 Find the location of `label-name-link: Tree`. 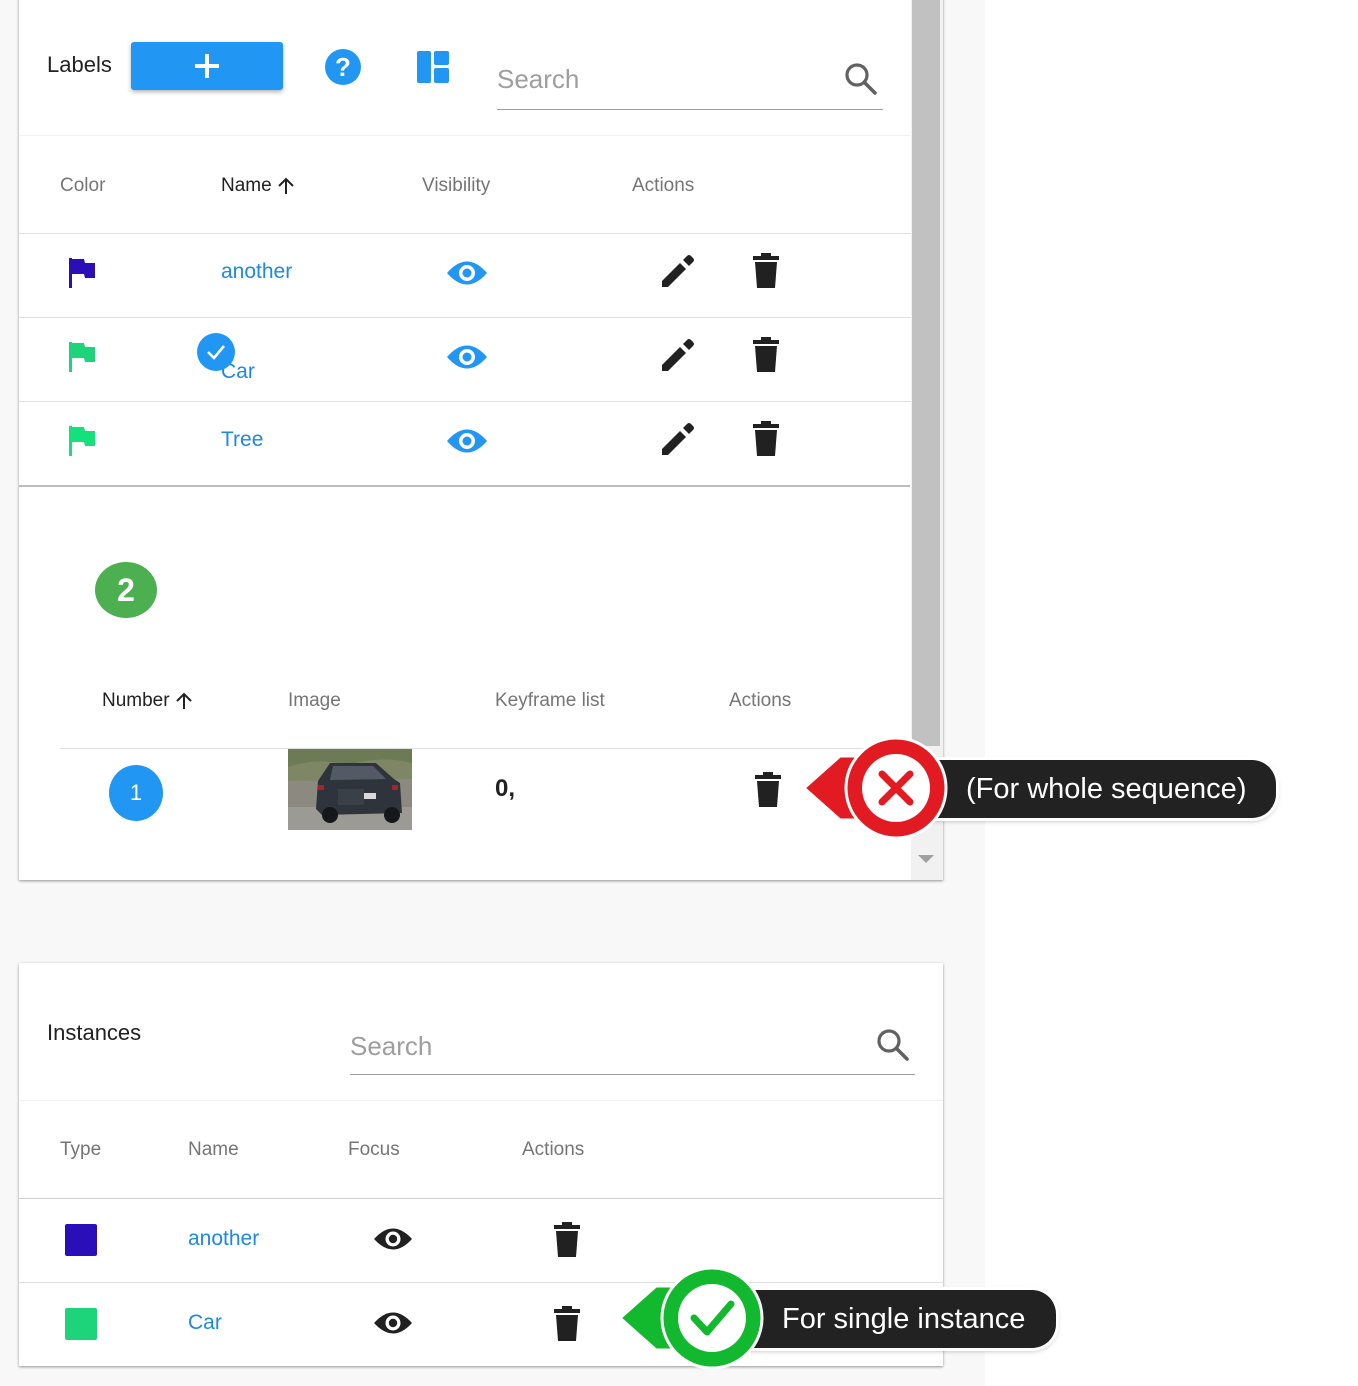

label-name-link: Tree is located at coordinates (242, 440).